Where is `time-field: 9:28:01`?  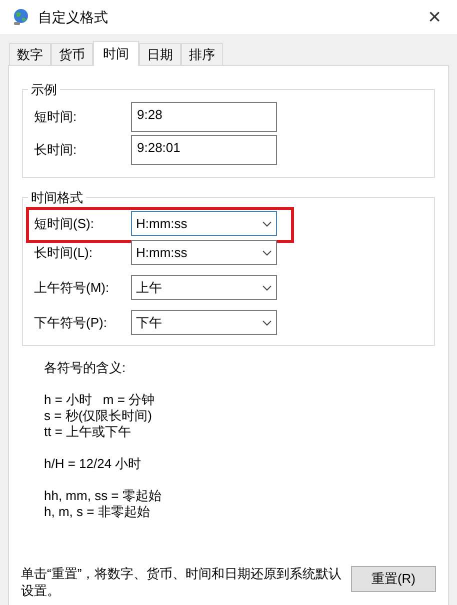 time-field: 9:28:01 is located at coordinates (204, 149).